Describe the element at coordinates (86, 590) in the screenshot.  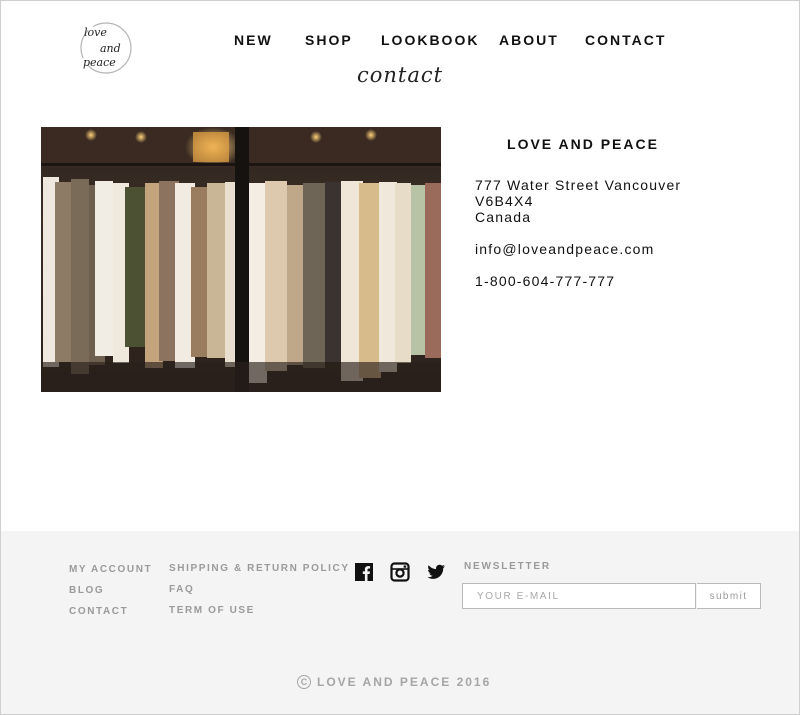
I see `footer-link-blog: BLOG` at that location.